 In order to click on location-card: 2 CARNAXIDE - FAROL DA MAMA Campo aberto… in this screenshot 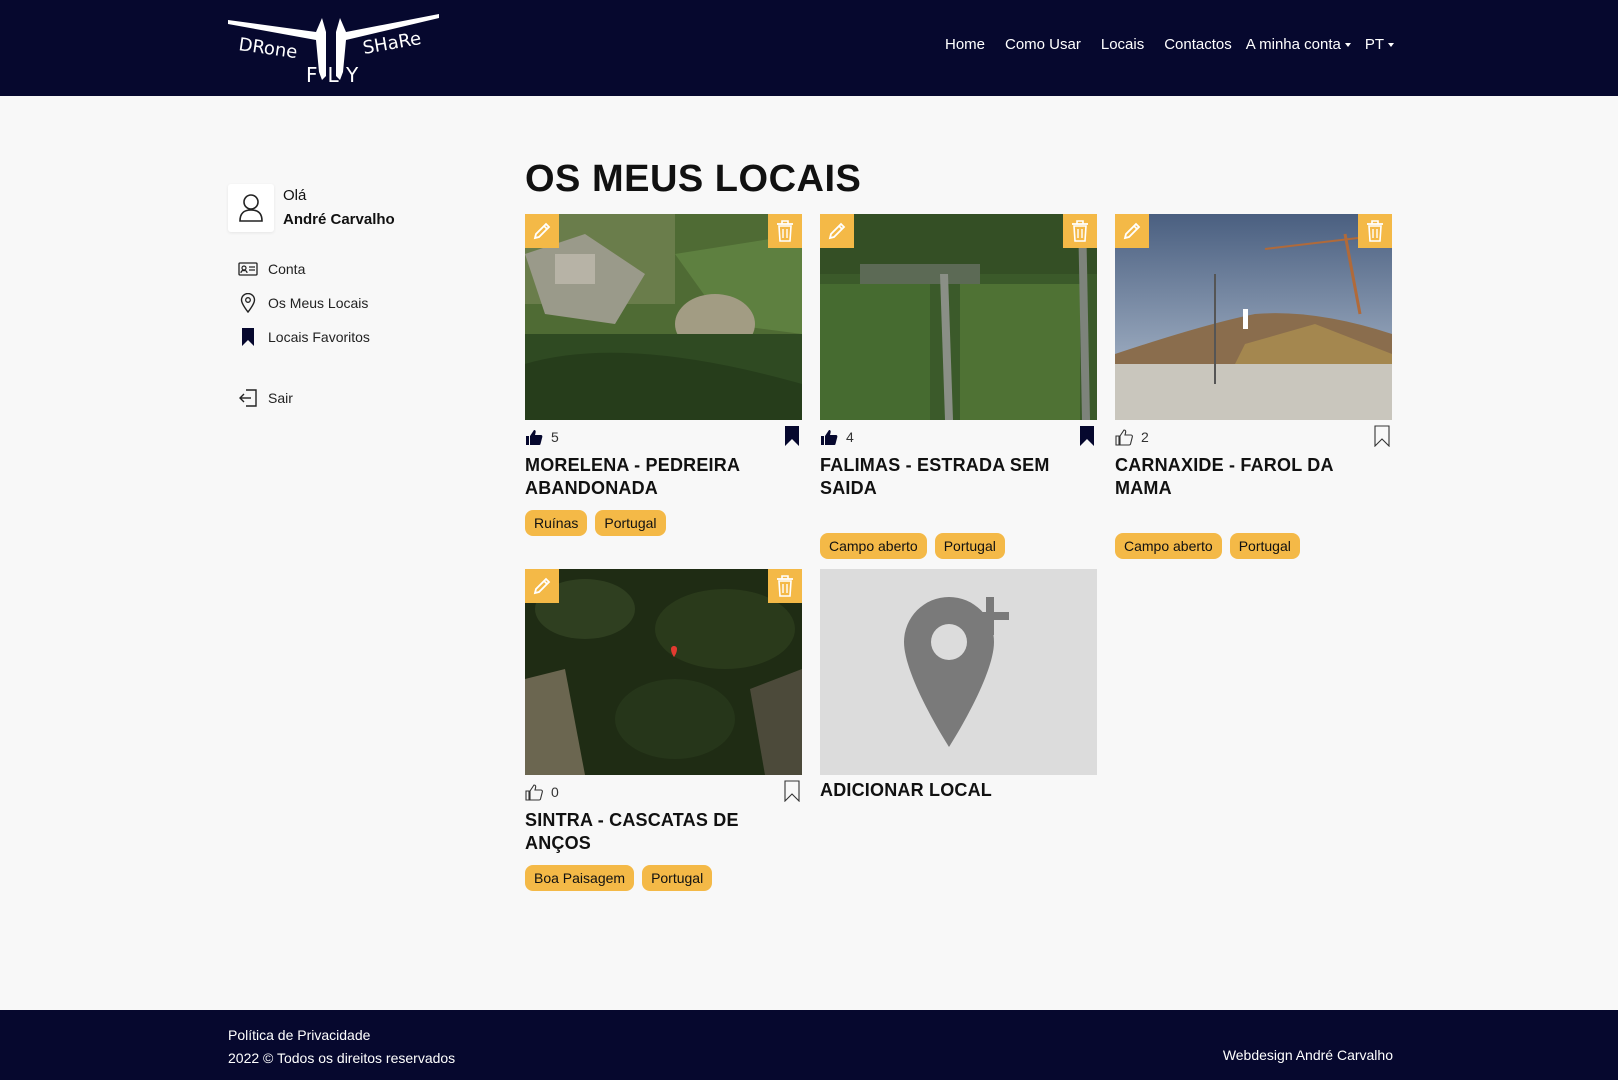, I will do `click(1253, 386)`.